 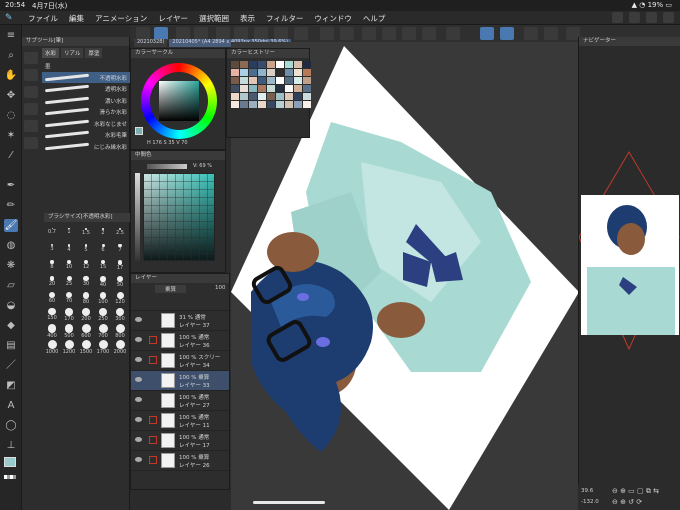 What do you see at coordinates (103, 347) in the screenshot?
I see `brush-size-cell: 1700` at bounding box center [103, 347].